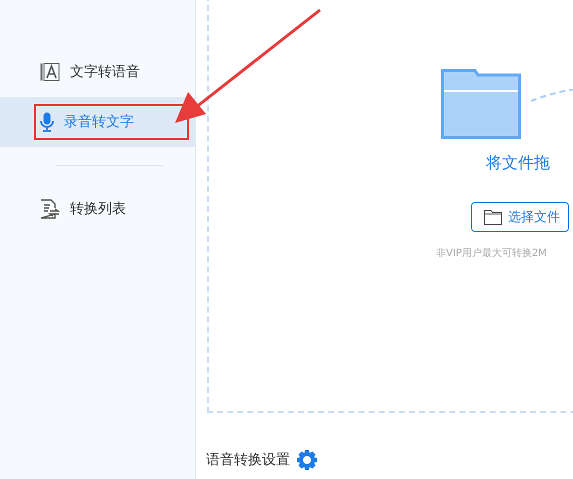  I want to click on settings-icon, so click(307, 460).